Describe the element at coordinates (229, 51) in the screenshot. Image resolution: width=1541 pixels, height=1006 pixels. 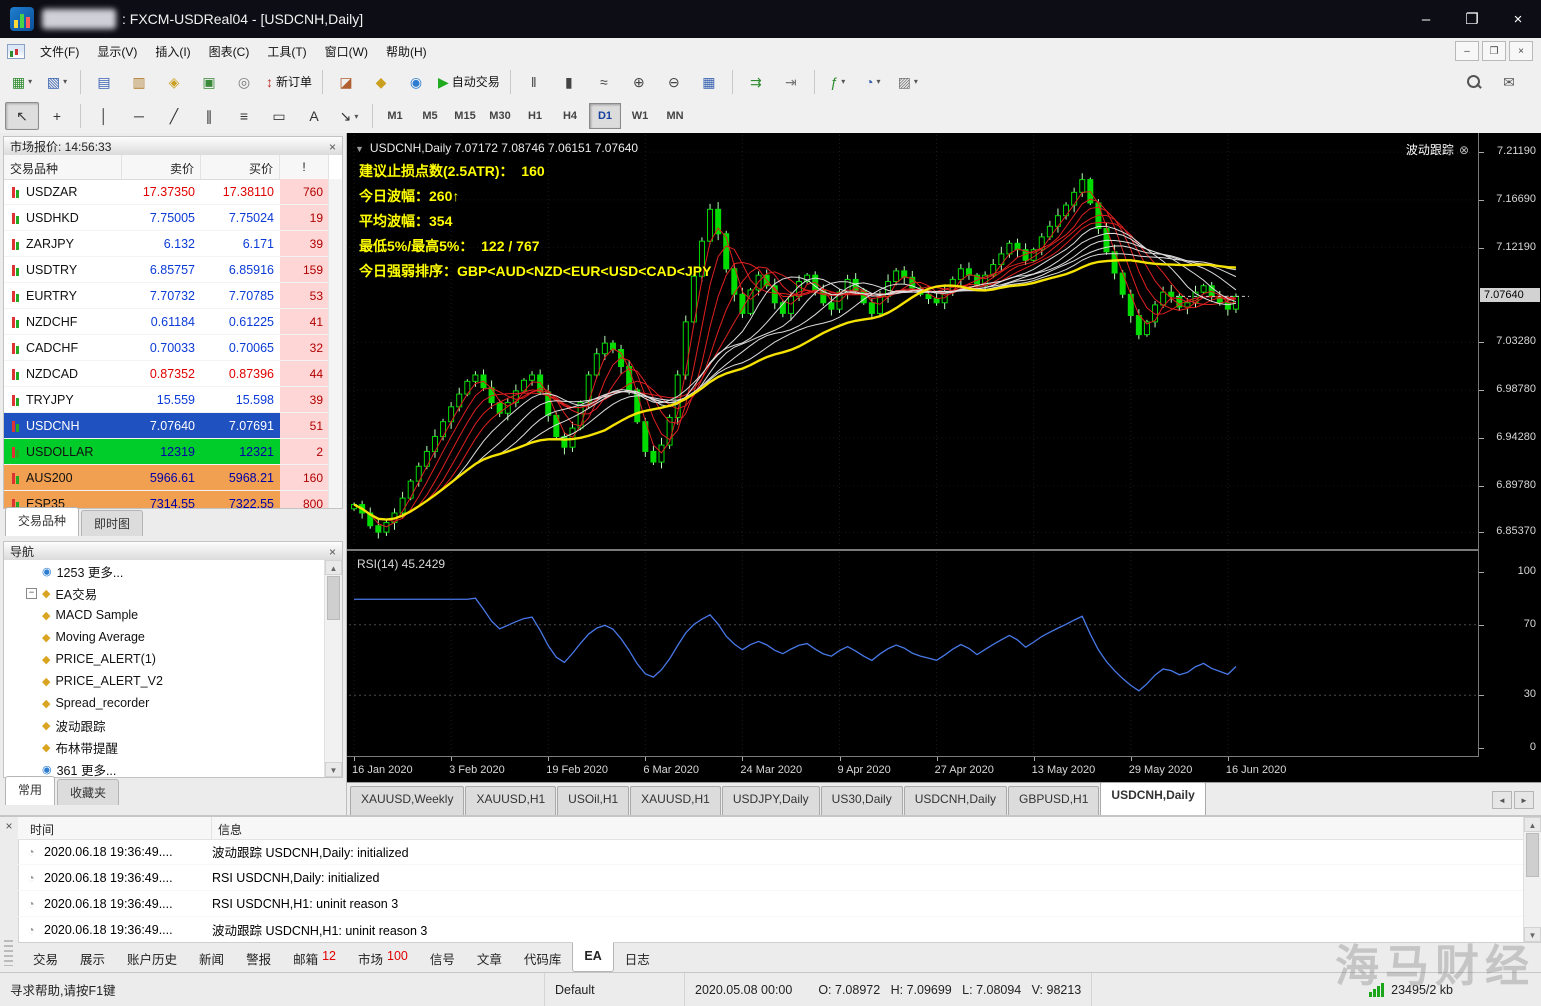
I see `menu-item: 图表(C)` at that location.